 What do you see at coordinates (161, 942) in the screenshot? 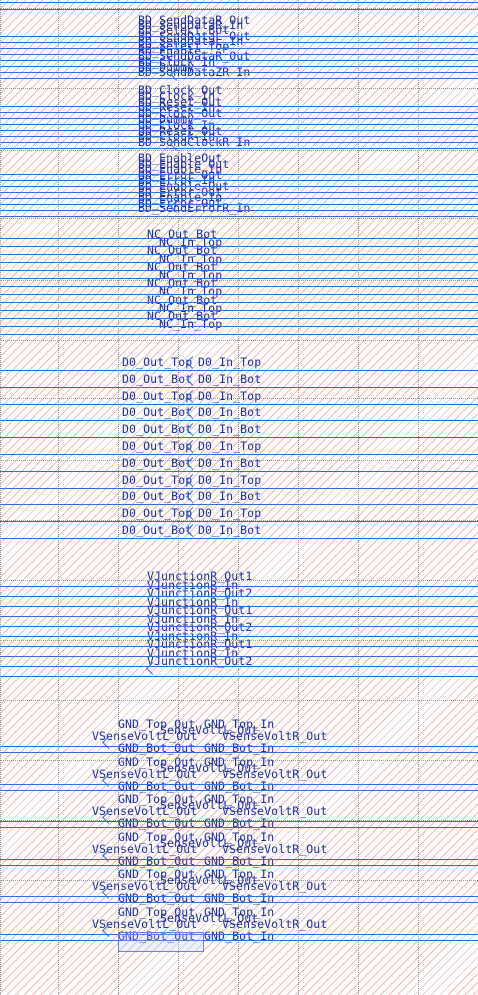
I see `selection-box` at bounding box center [161, 942].